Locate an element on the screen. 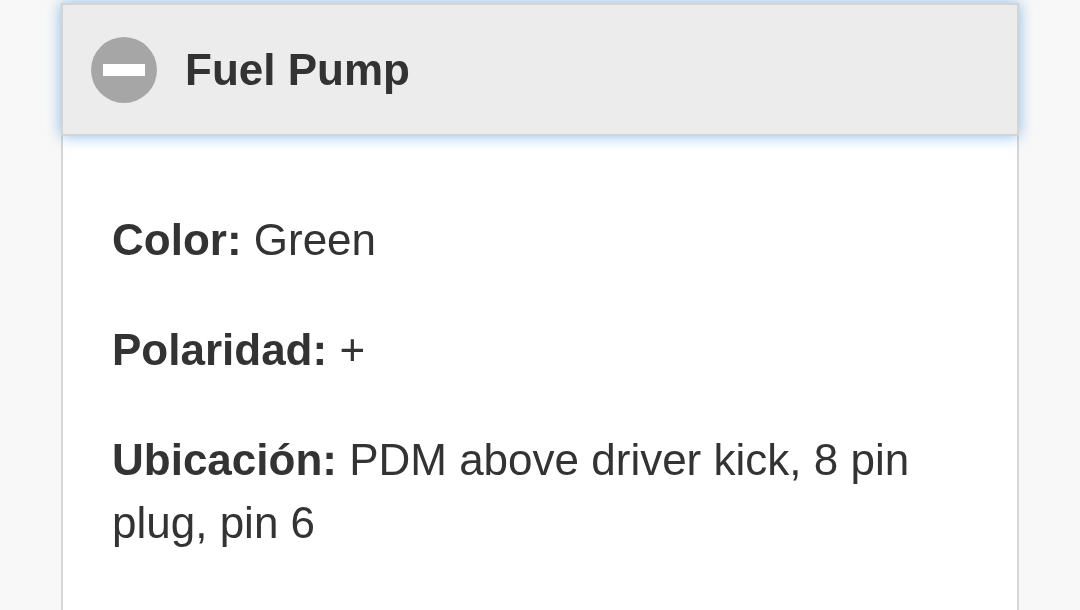  field-text: Polaridad: + is located at coordinates (239, 350).